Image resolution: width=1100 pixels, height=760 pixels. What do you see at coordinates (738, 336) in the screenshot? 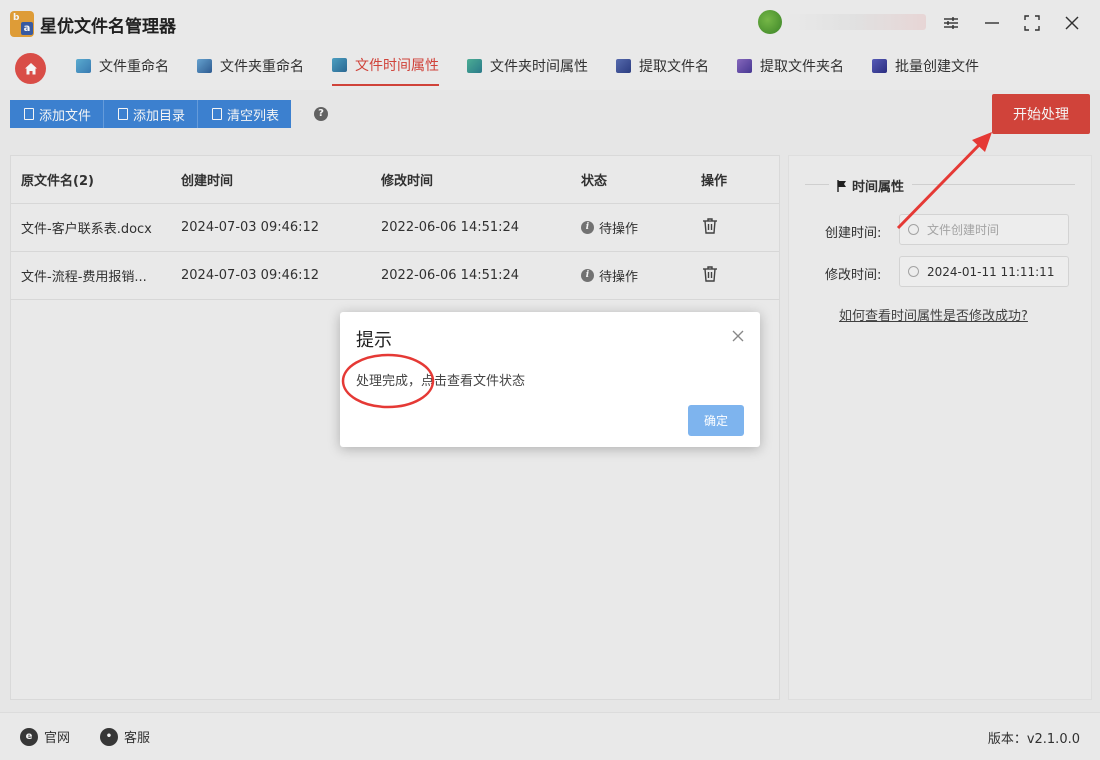
I see `dialog-close-icon` at bounding box center [738, 336].